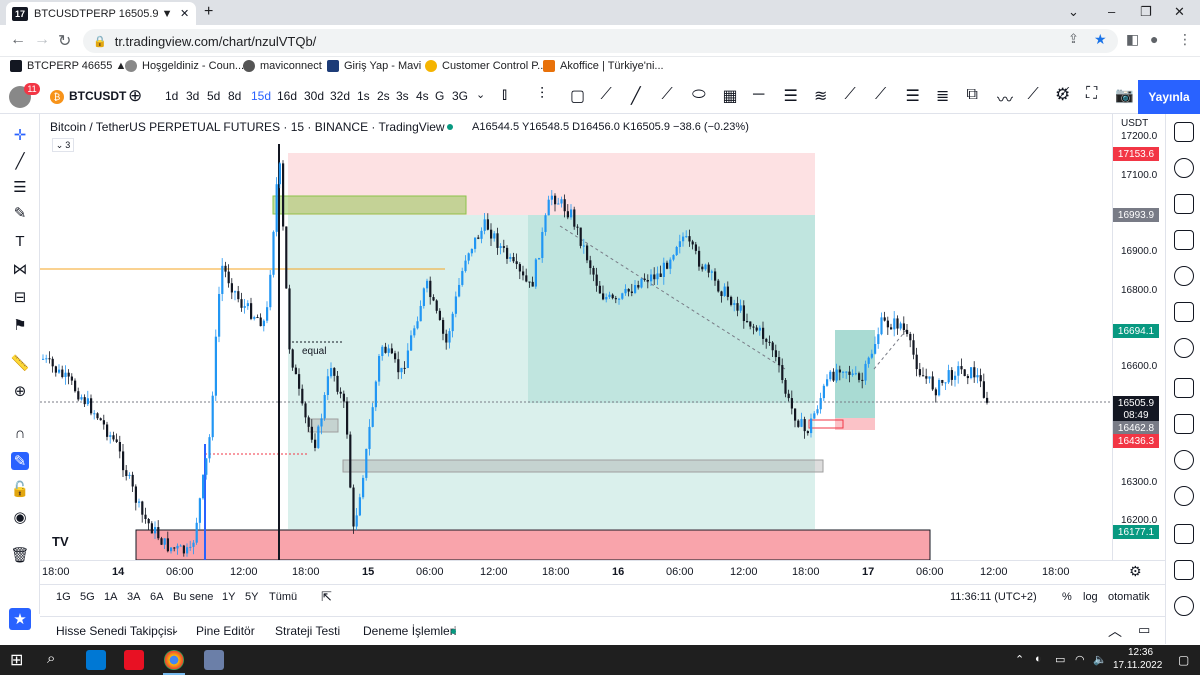  I want to click on timeframe-3: 8d, so click(234, 96).